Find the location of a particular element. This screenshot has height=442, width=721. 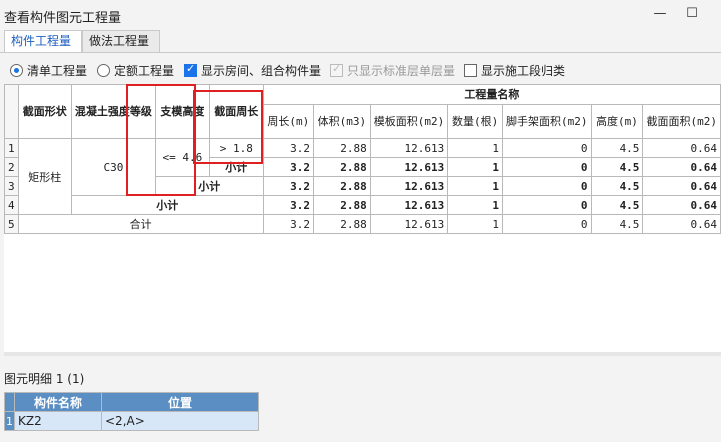

checkbox-show-room-label: 显示房间、组合构件量 is located at coordinates (261, 71).